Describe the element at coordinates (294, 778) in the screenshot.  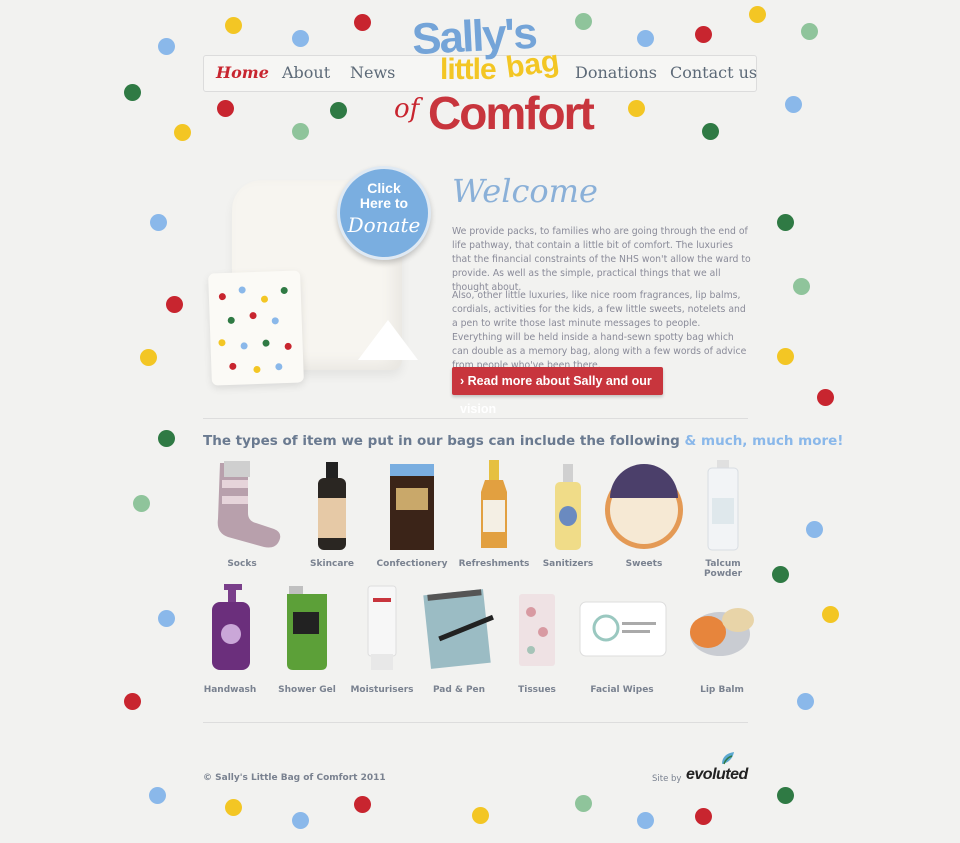
I see `footer-copyright: © Sally's Little Bag of Comfort 2011` at that location.